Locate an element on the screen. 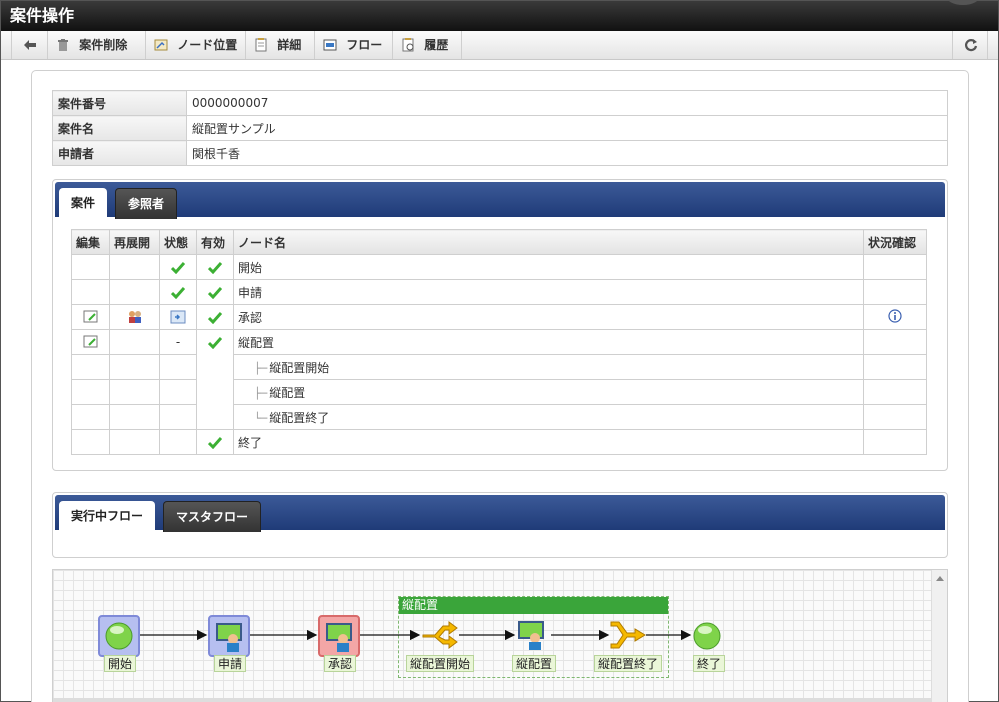 This screenshot has height=702, width=999. flow-node-label: 開始 is located at coordinates (120, 663).